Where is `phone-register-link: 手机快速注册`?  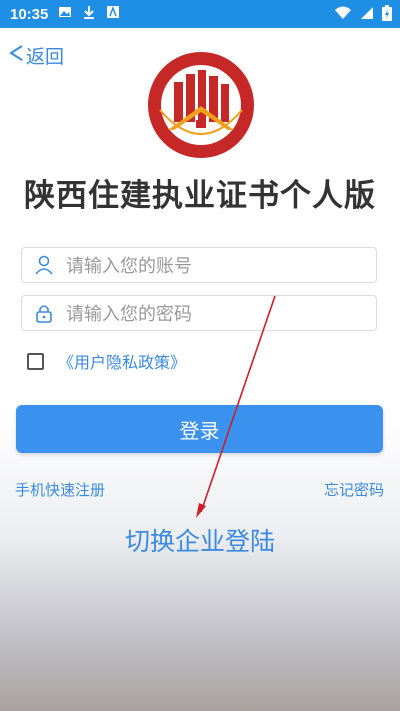 phone-register-link: 手机快速注册 is located at coordinates (60, 489).